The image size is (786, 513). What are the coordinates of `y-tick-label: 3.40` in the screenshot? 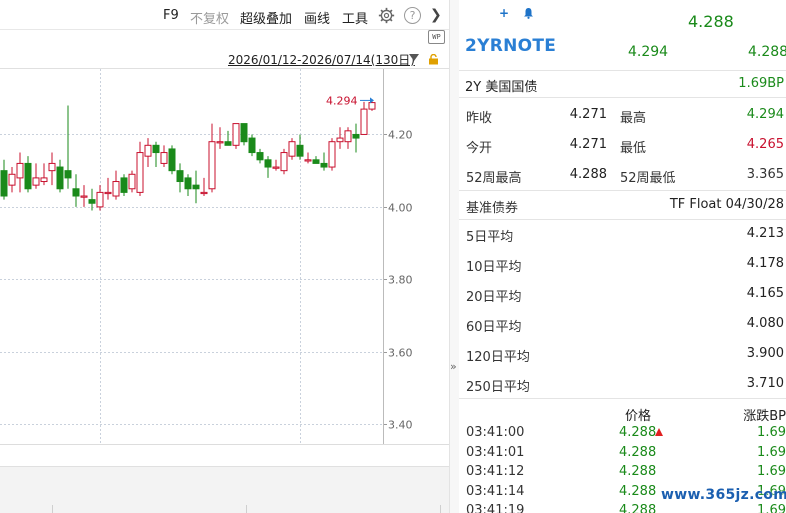 It's located at (400, 425).